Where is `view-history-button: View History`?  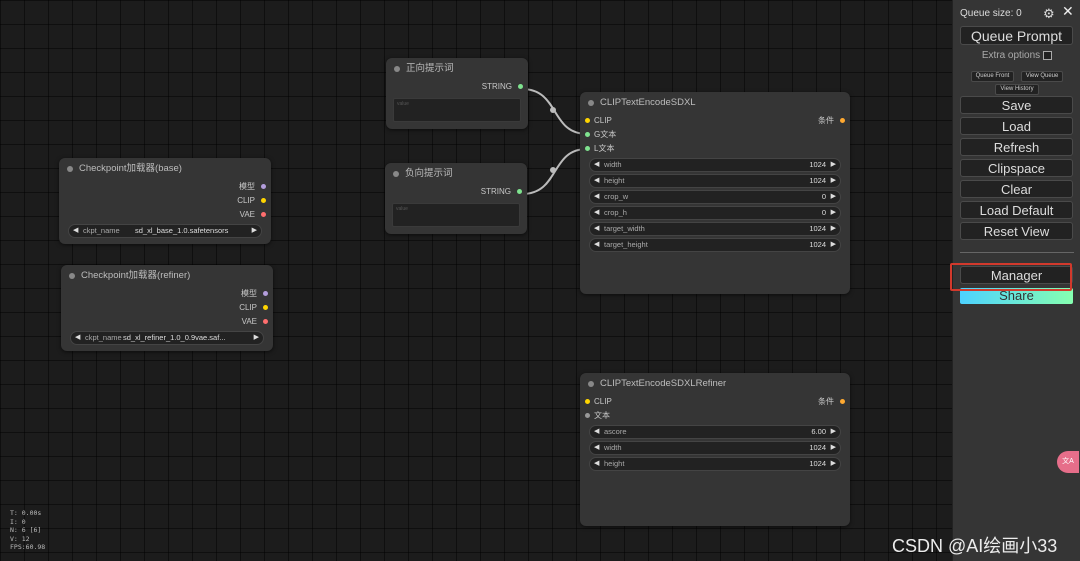 view-history-button: View History is located at coordinates (1017, 89).